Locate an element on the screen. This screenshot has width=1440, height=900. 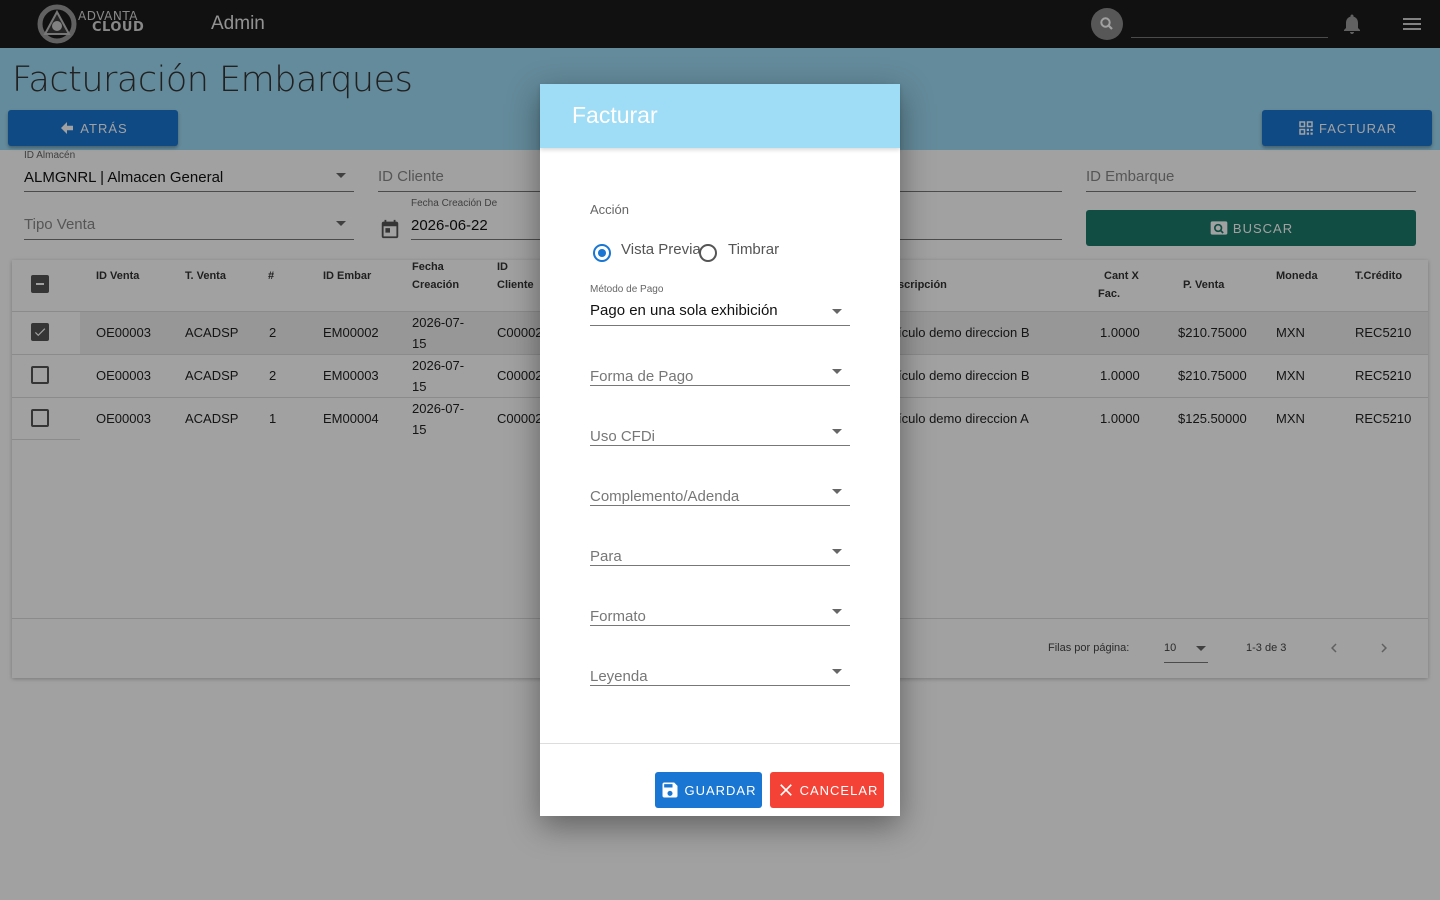
forma-pago-select: Forma de Pago is located at coordinates (720, 365).